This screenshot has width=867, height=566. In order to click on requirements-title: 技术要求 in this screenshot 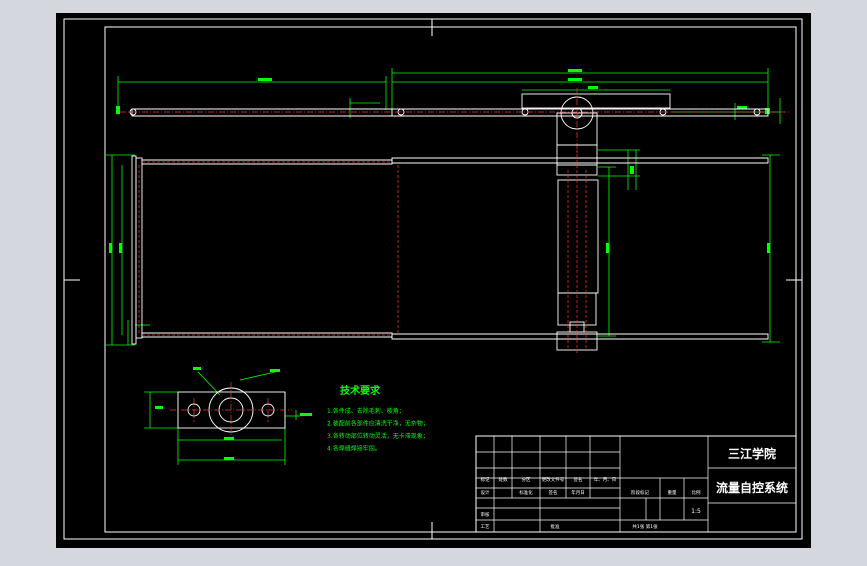, I will do `click(360, 390)`.